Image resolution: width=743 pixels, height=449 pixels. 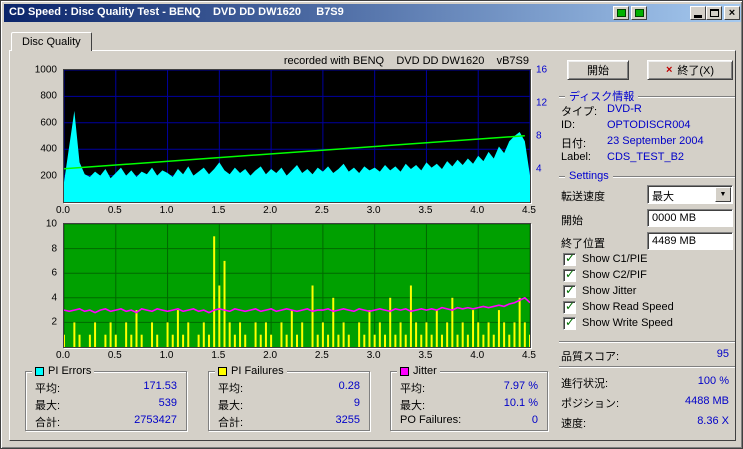 I want to click on chart-header: recorded with BENQ DVD DD DW1620 vB7S9, so click(x=406, y=61).